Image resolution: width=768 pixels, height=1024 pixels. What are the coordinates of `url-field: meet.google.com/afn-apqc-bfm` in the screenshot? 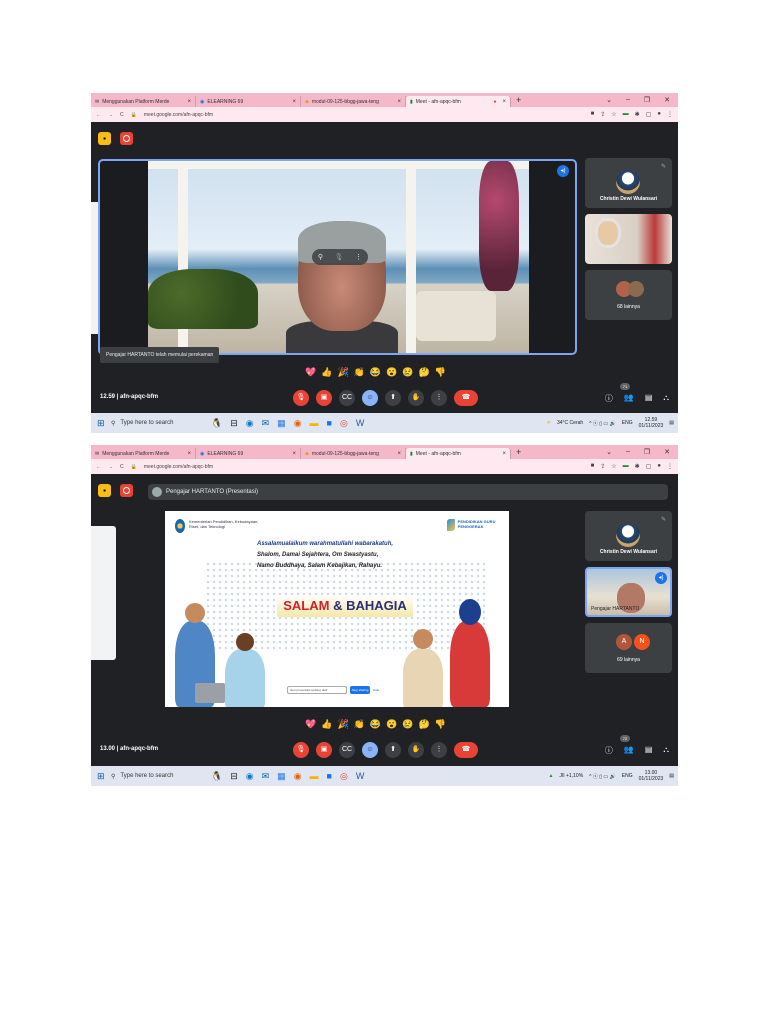 It's located at (178, 115).